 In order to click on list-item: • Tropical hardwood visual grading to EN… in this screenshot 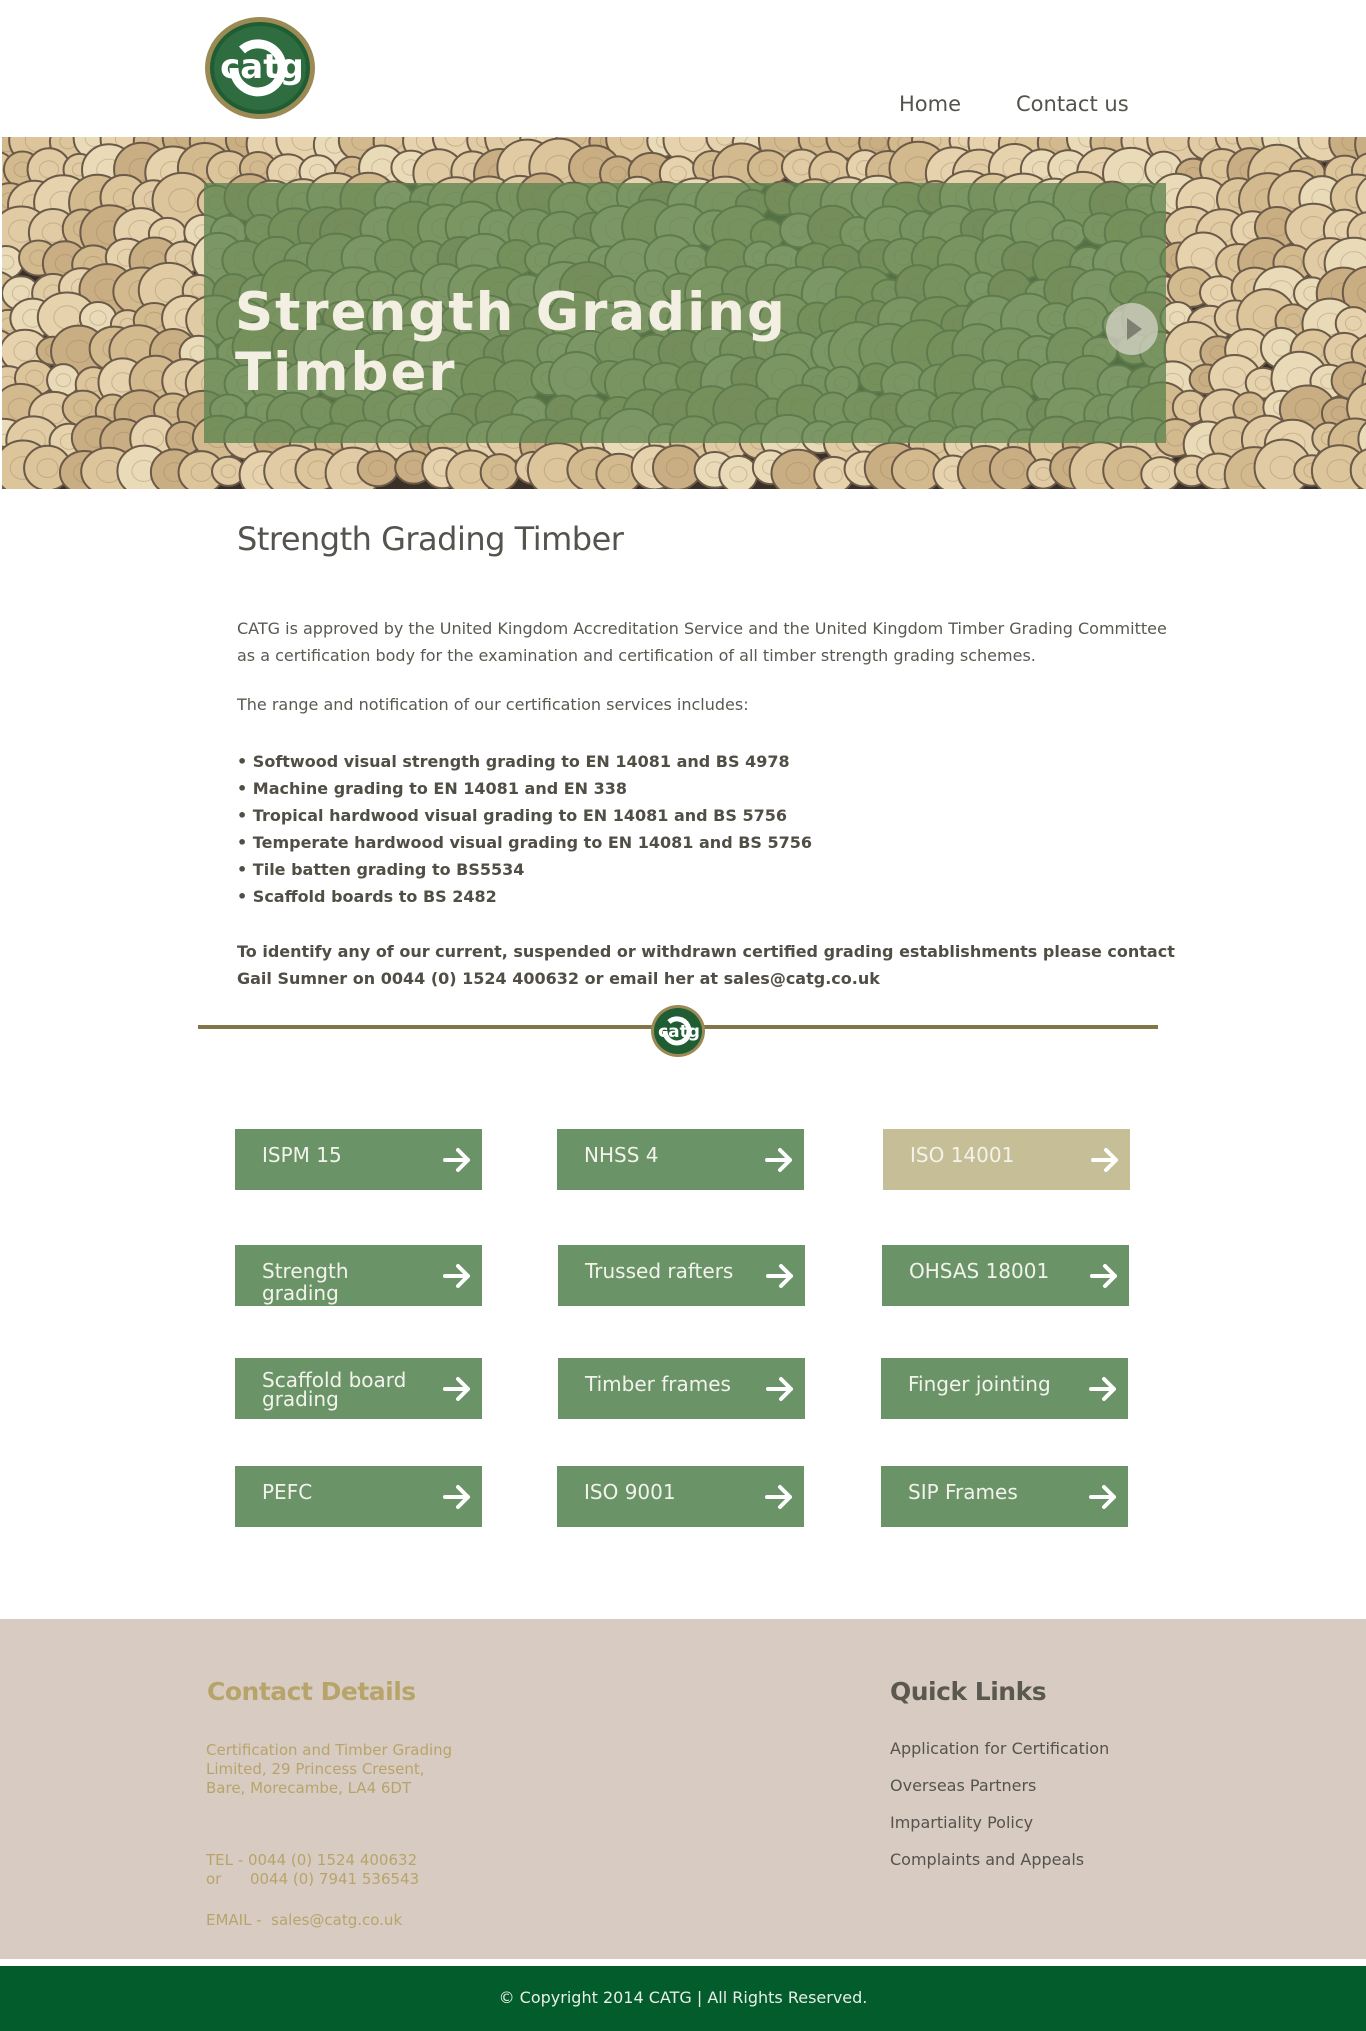, I will do `click(512, 815)`.